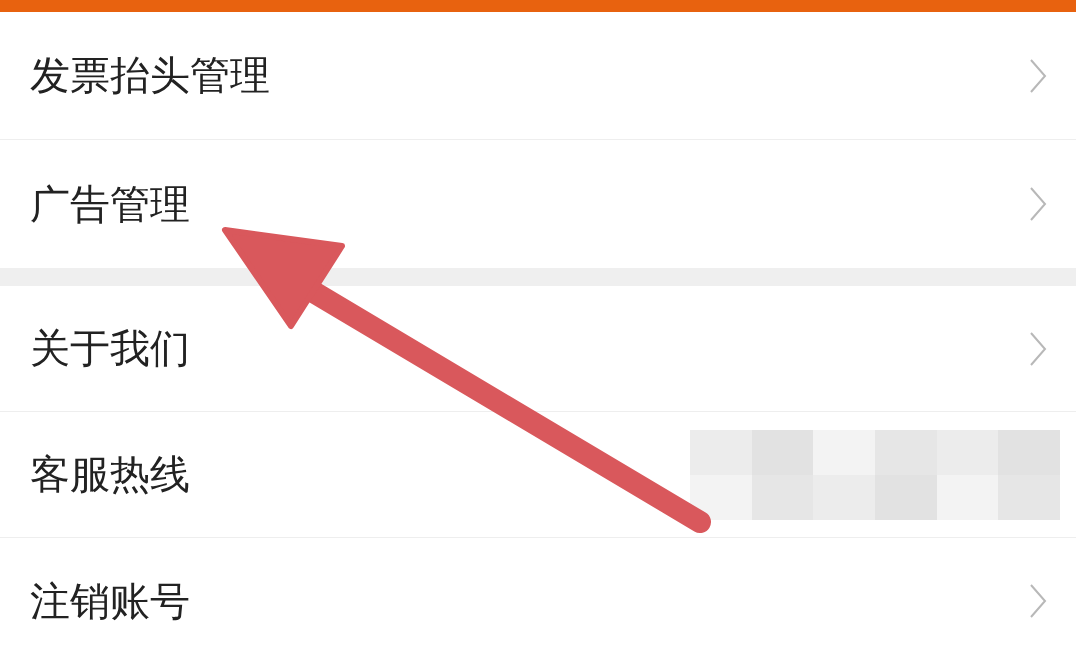 Image resolution: width=1076 pixels, height=664 pixels. I want to click on row-label: 客服热线, so click(110, 474).